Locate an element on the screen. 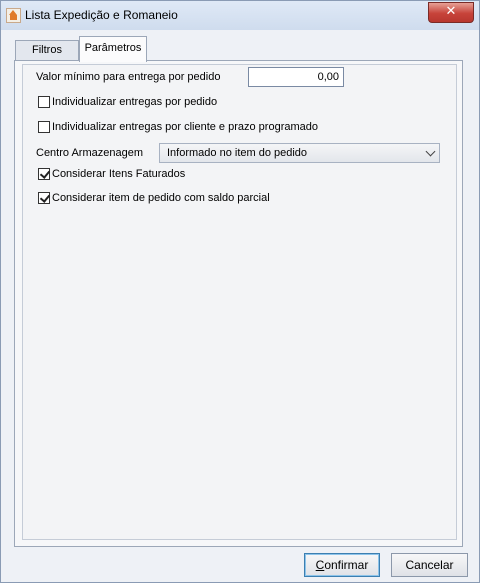 Image resolution: width=480 pixels, height=583 pixels. tab-parametros: Parâmetros is located at coordinates (113, 49).